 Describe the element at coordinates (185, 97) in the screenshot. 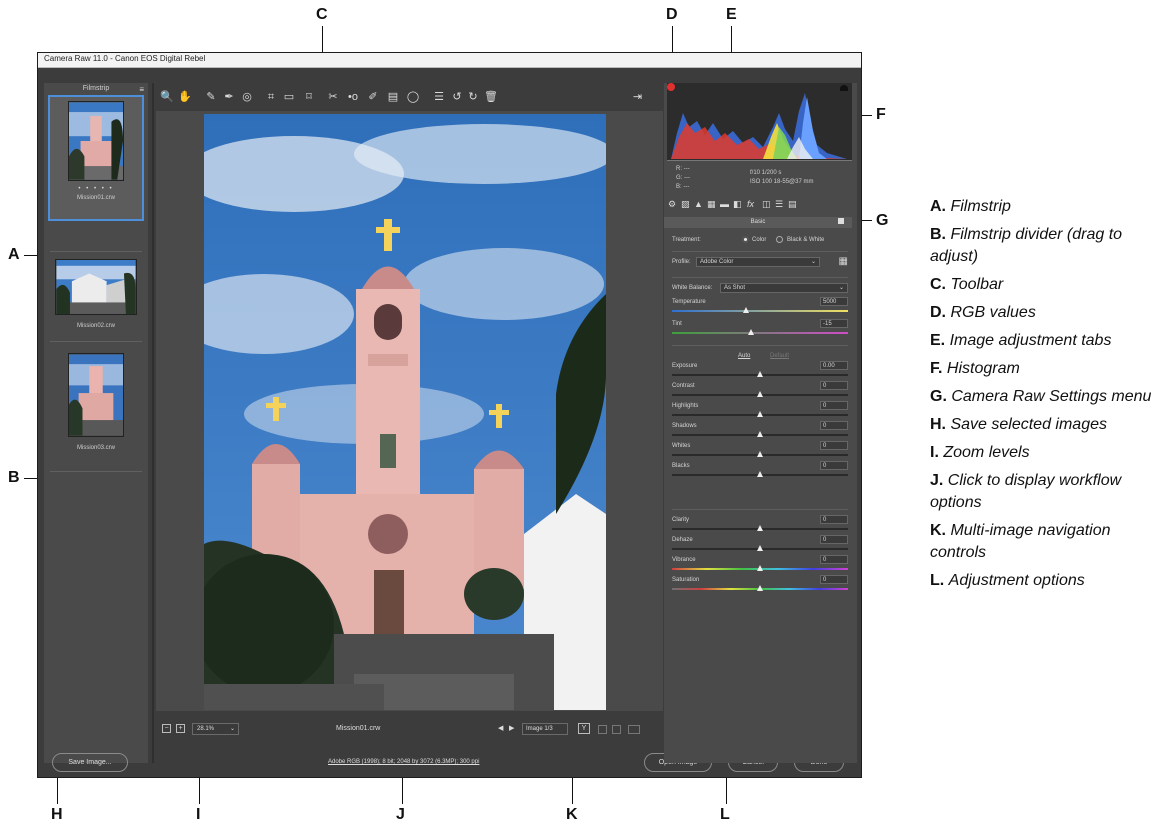

I see `hand-icon: ✋` at that location.